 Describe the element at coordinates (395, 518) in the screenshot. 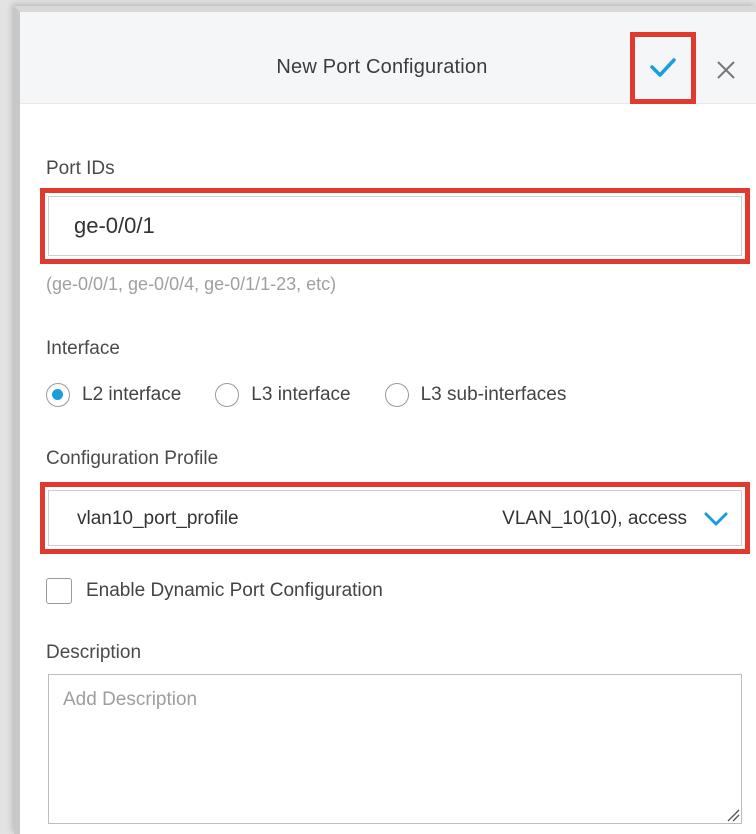

I see `configuration-profile-highlight` at that location.